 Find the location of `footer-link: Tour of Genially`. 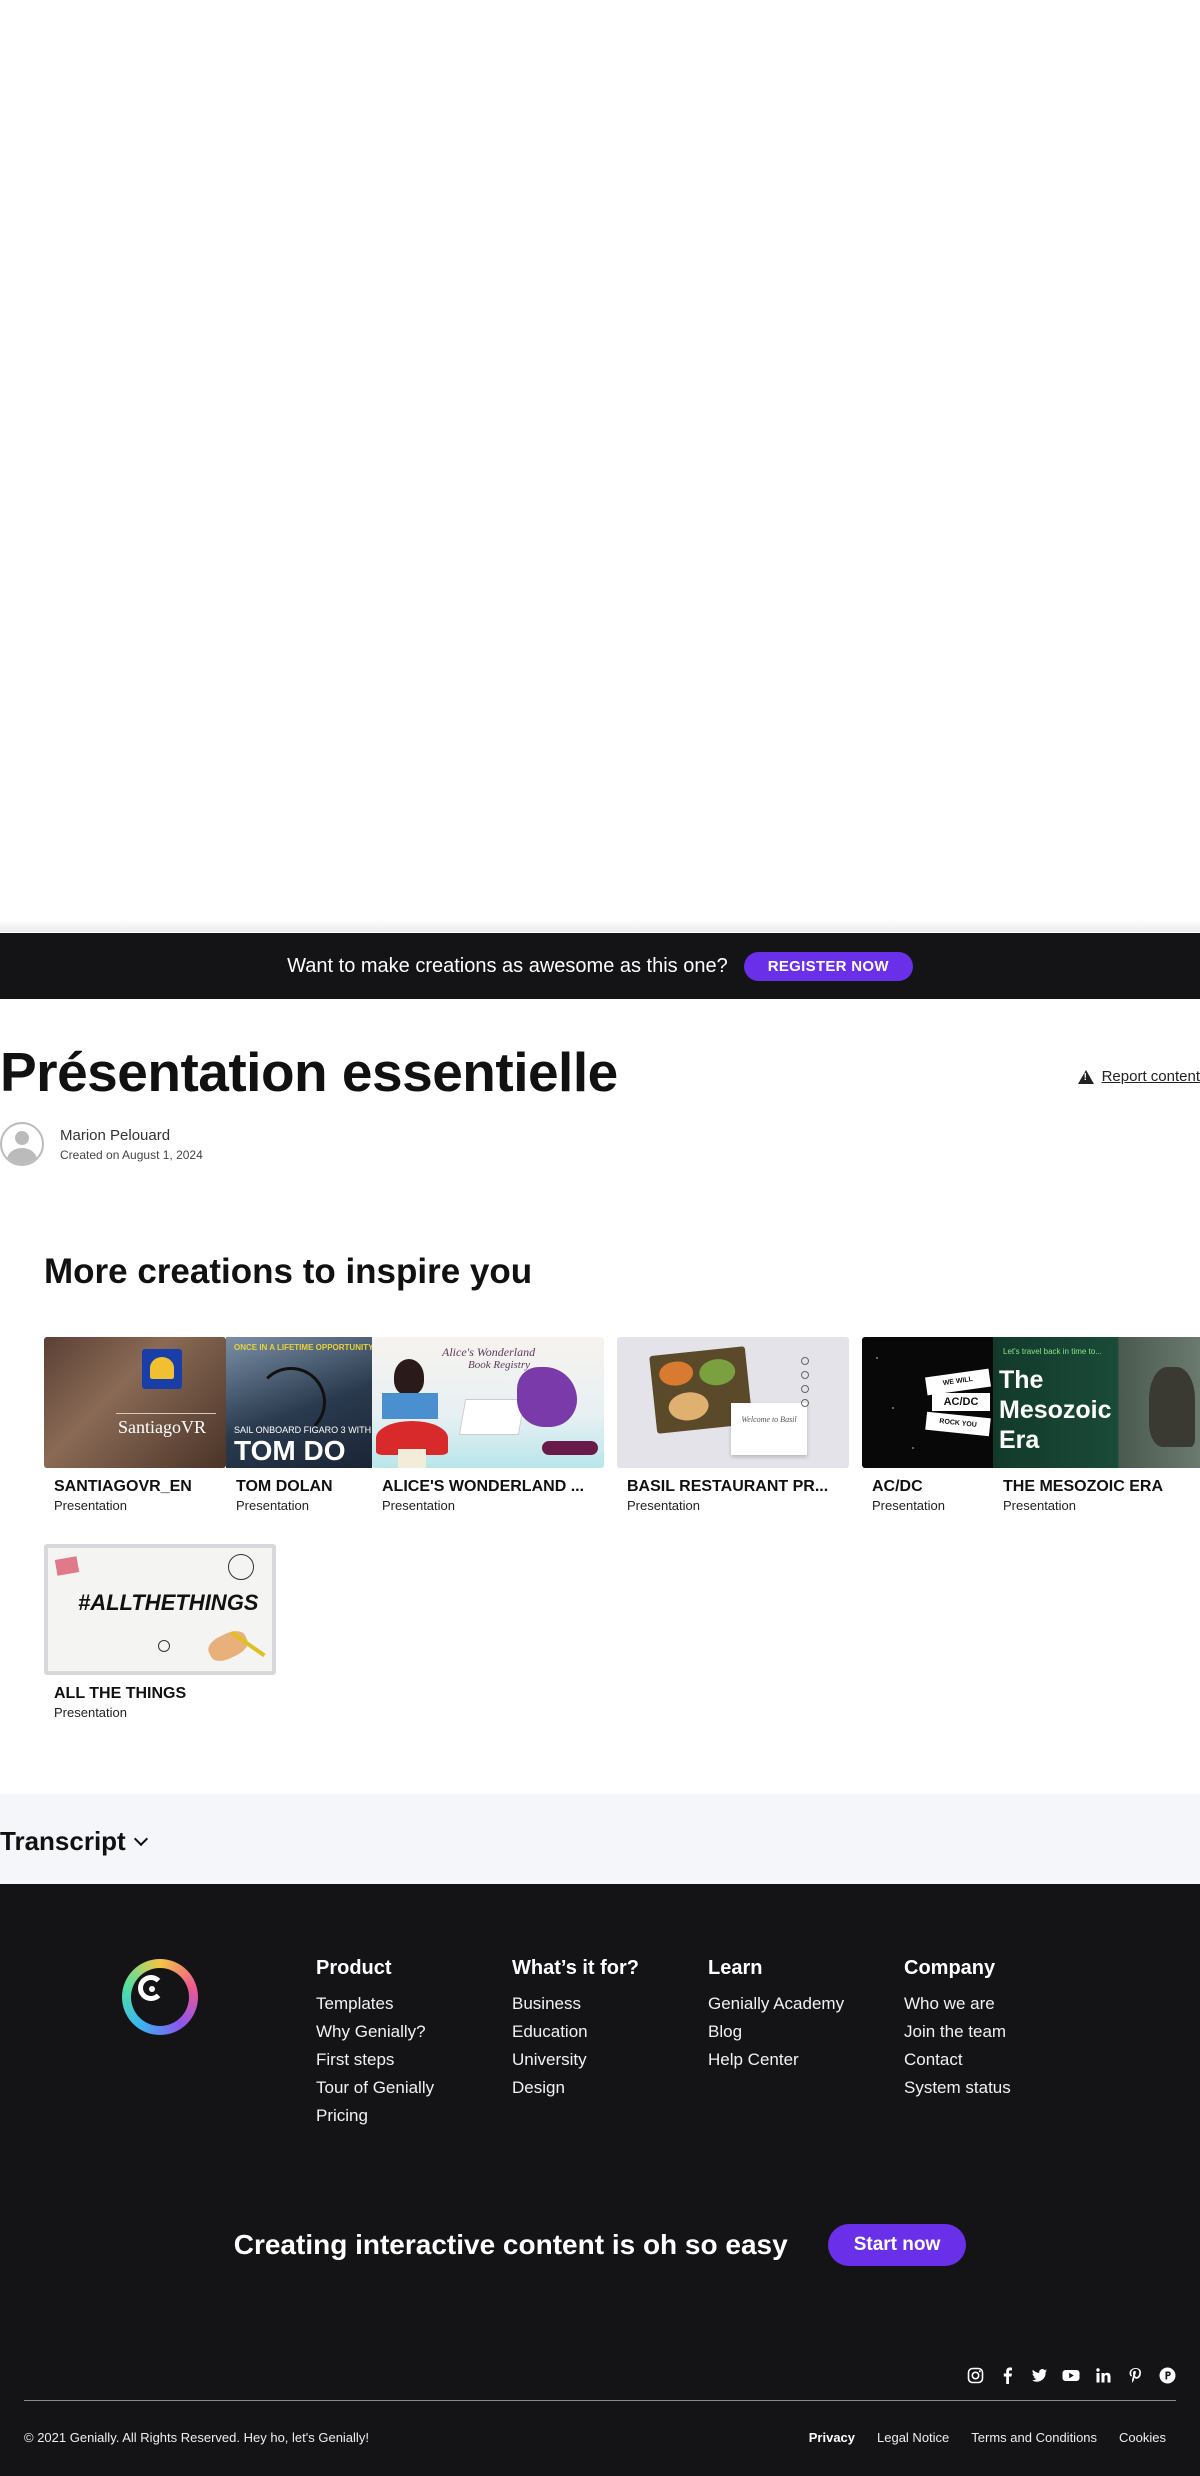

footer-link: Tour of Genially is located at coordinates (375, 2088).